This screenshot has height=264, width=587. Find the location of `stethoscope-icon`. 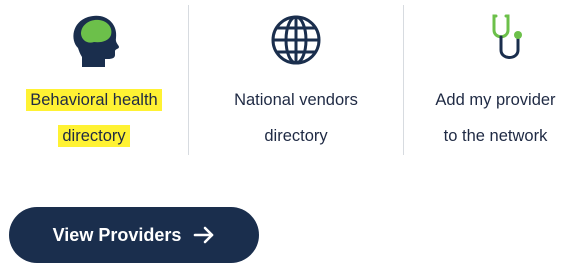

stethoscope-icon is located at coordinates (510, 39).